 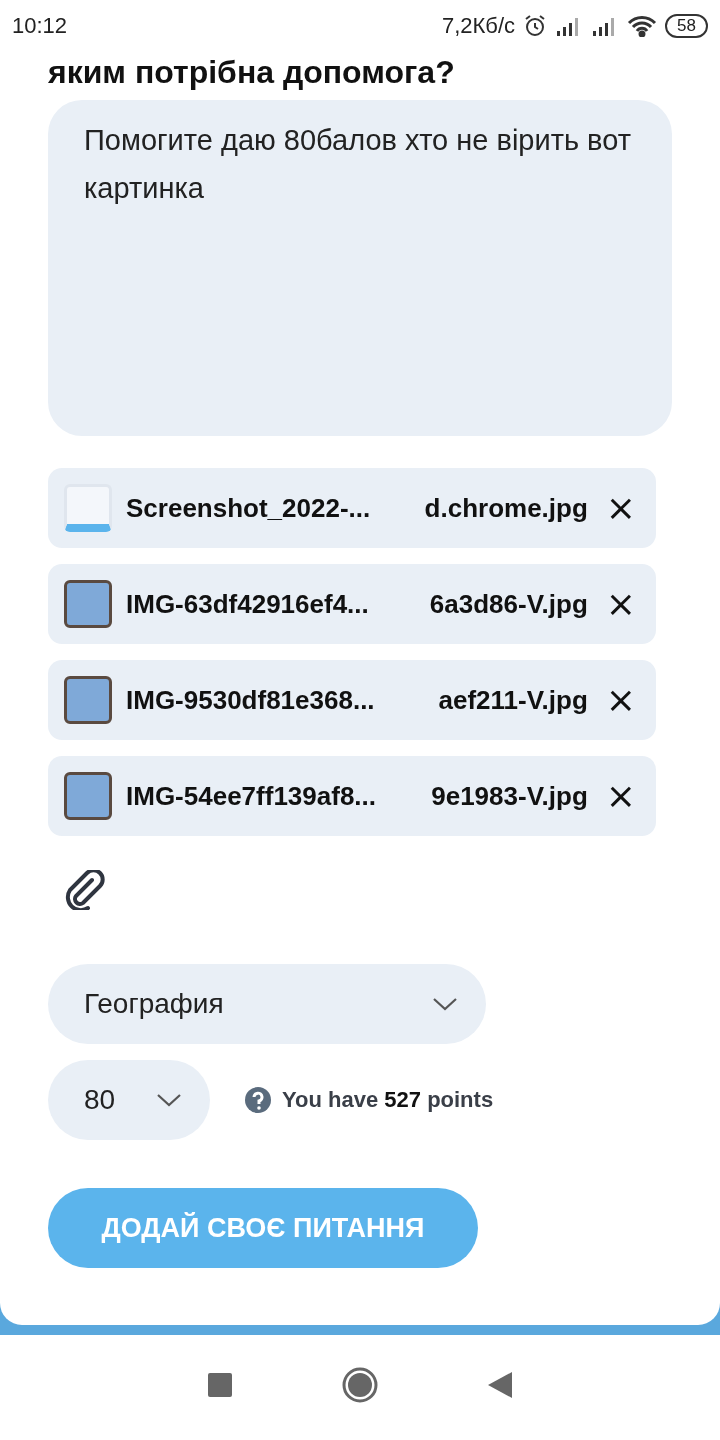 I want to click on question-heading: яким потрібна допомога?, so click(x=252, y=72).